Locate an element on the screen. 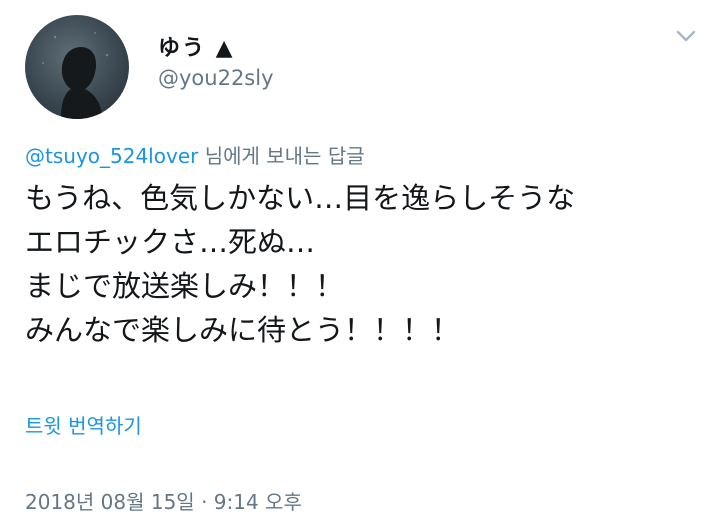 The width and height of the screenshot is (720, 524). reply-suffix: 님에게 보내는 답글 is located at coordinates (281, 156).